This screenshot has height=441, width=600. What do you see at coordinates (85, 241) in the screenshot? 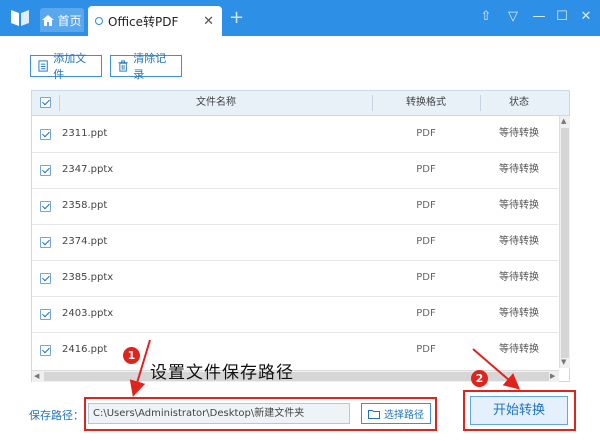
I see `file-name: 2374.ppt` at bounding box center [85, 241].